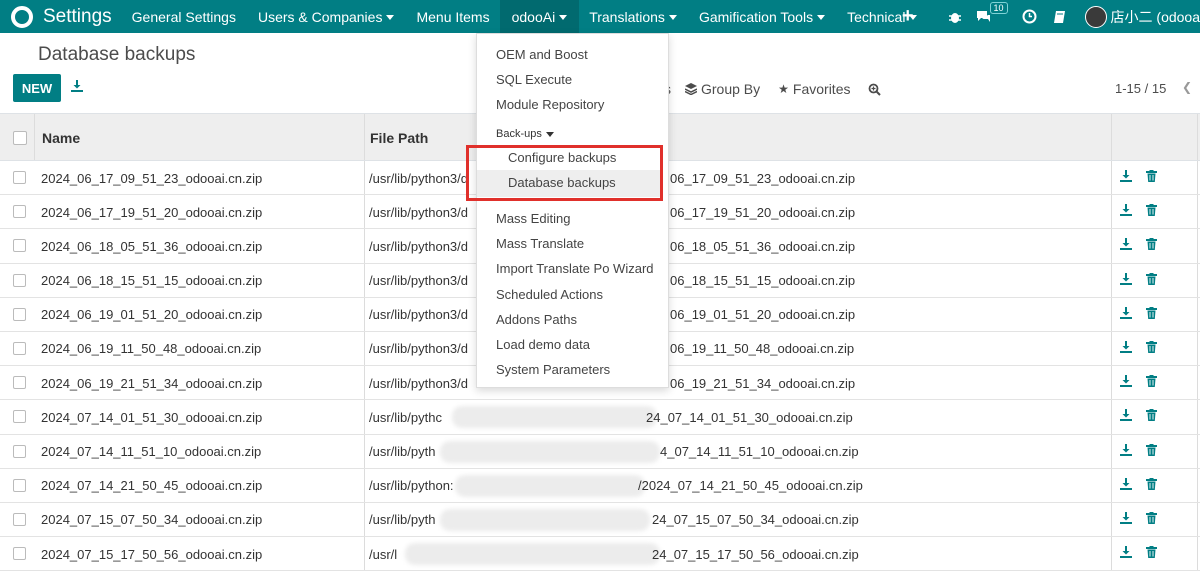 This screenshot has height=576, width=1200. I want to click on group-by-button: Group By, so click(722, 89).